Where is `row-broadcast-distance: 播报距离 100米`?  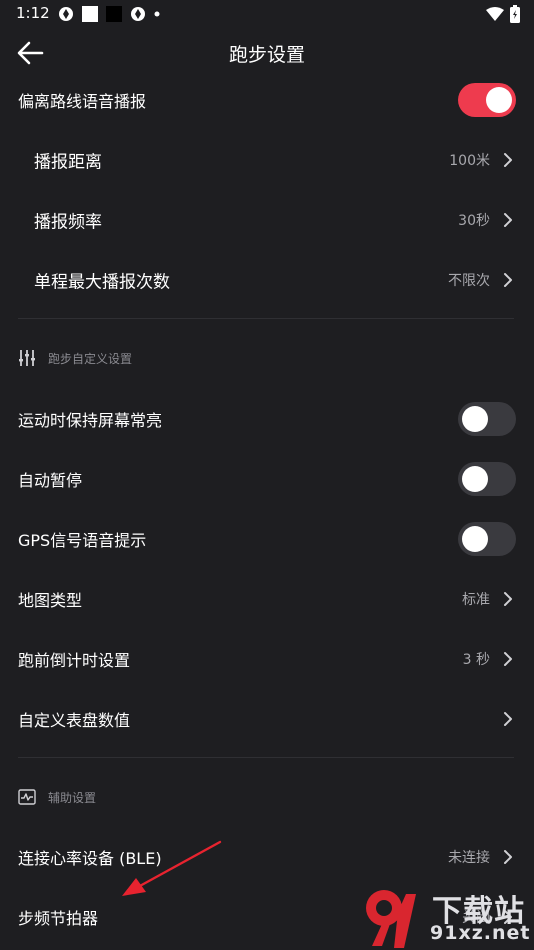
row-broadcast-distance: 播报距离 100米 is located at coordinates (267, 160).